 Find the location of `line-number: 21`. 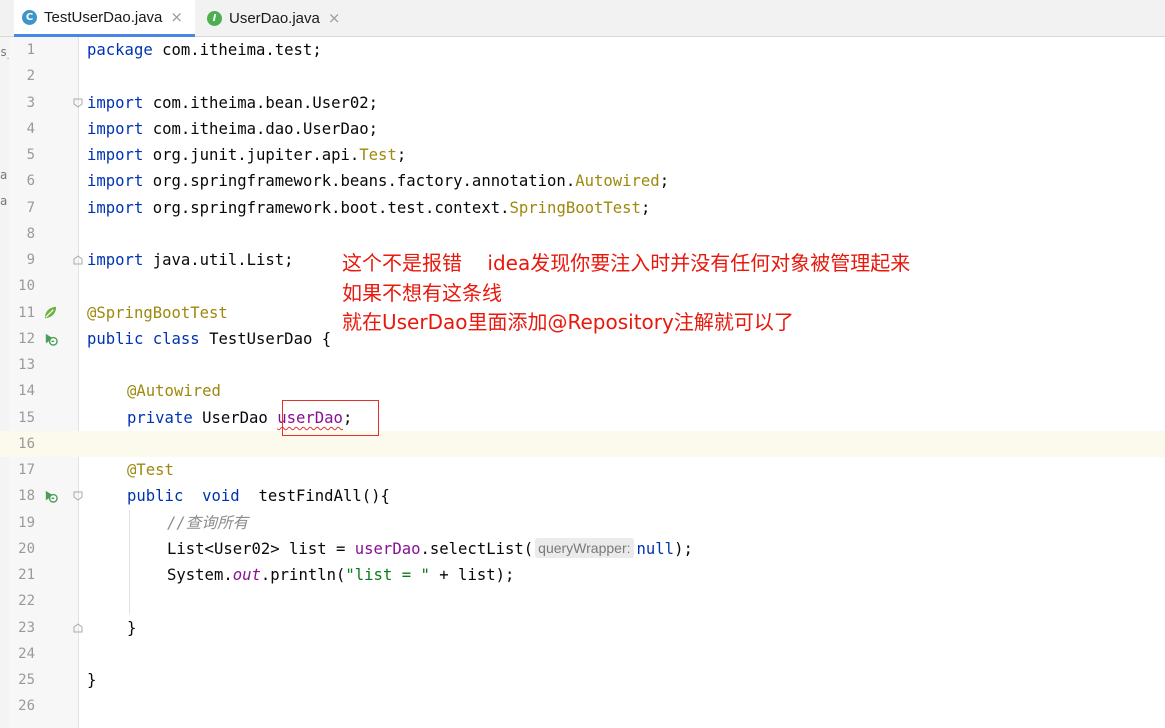

line-number: 21 is located at coordinates (26, 575).